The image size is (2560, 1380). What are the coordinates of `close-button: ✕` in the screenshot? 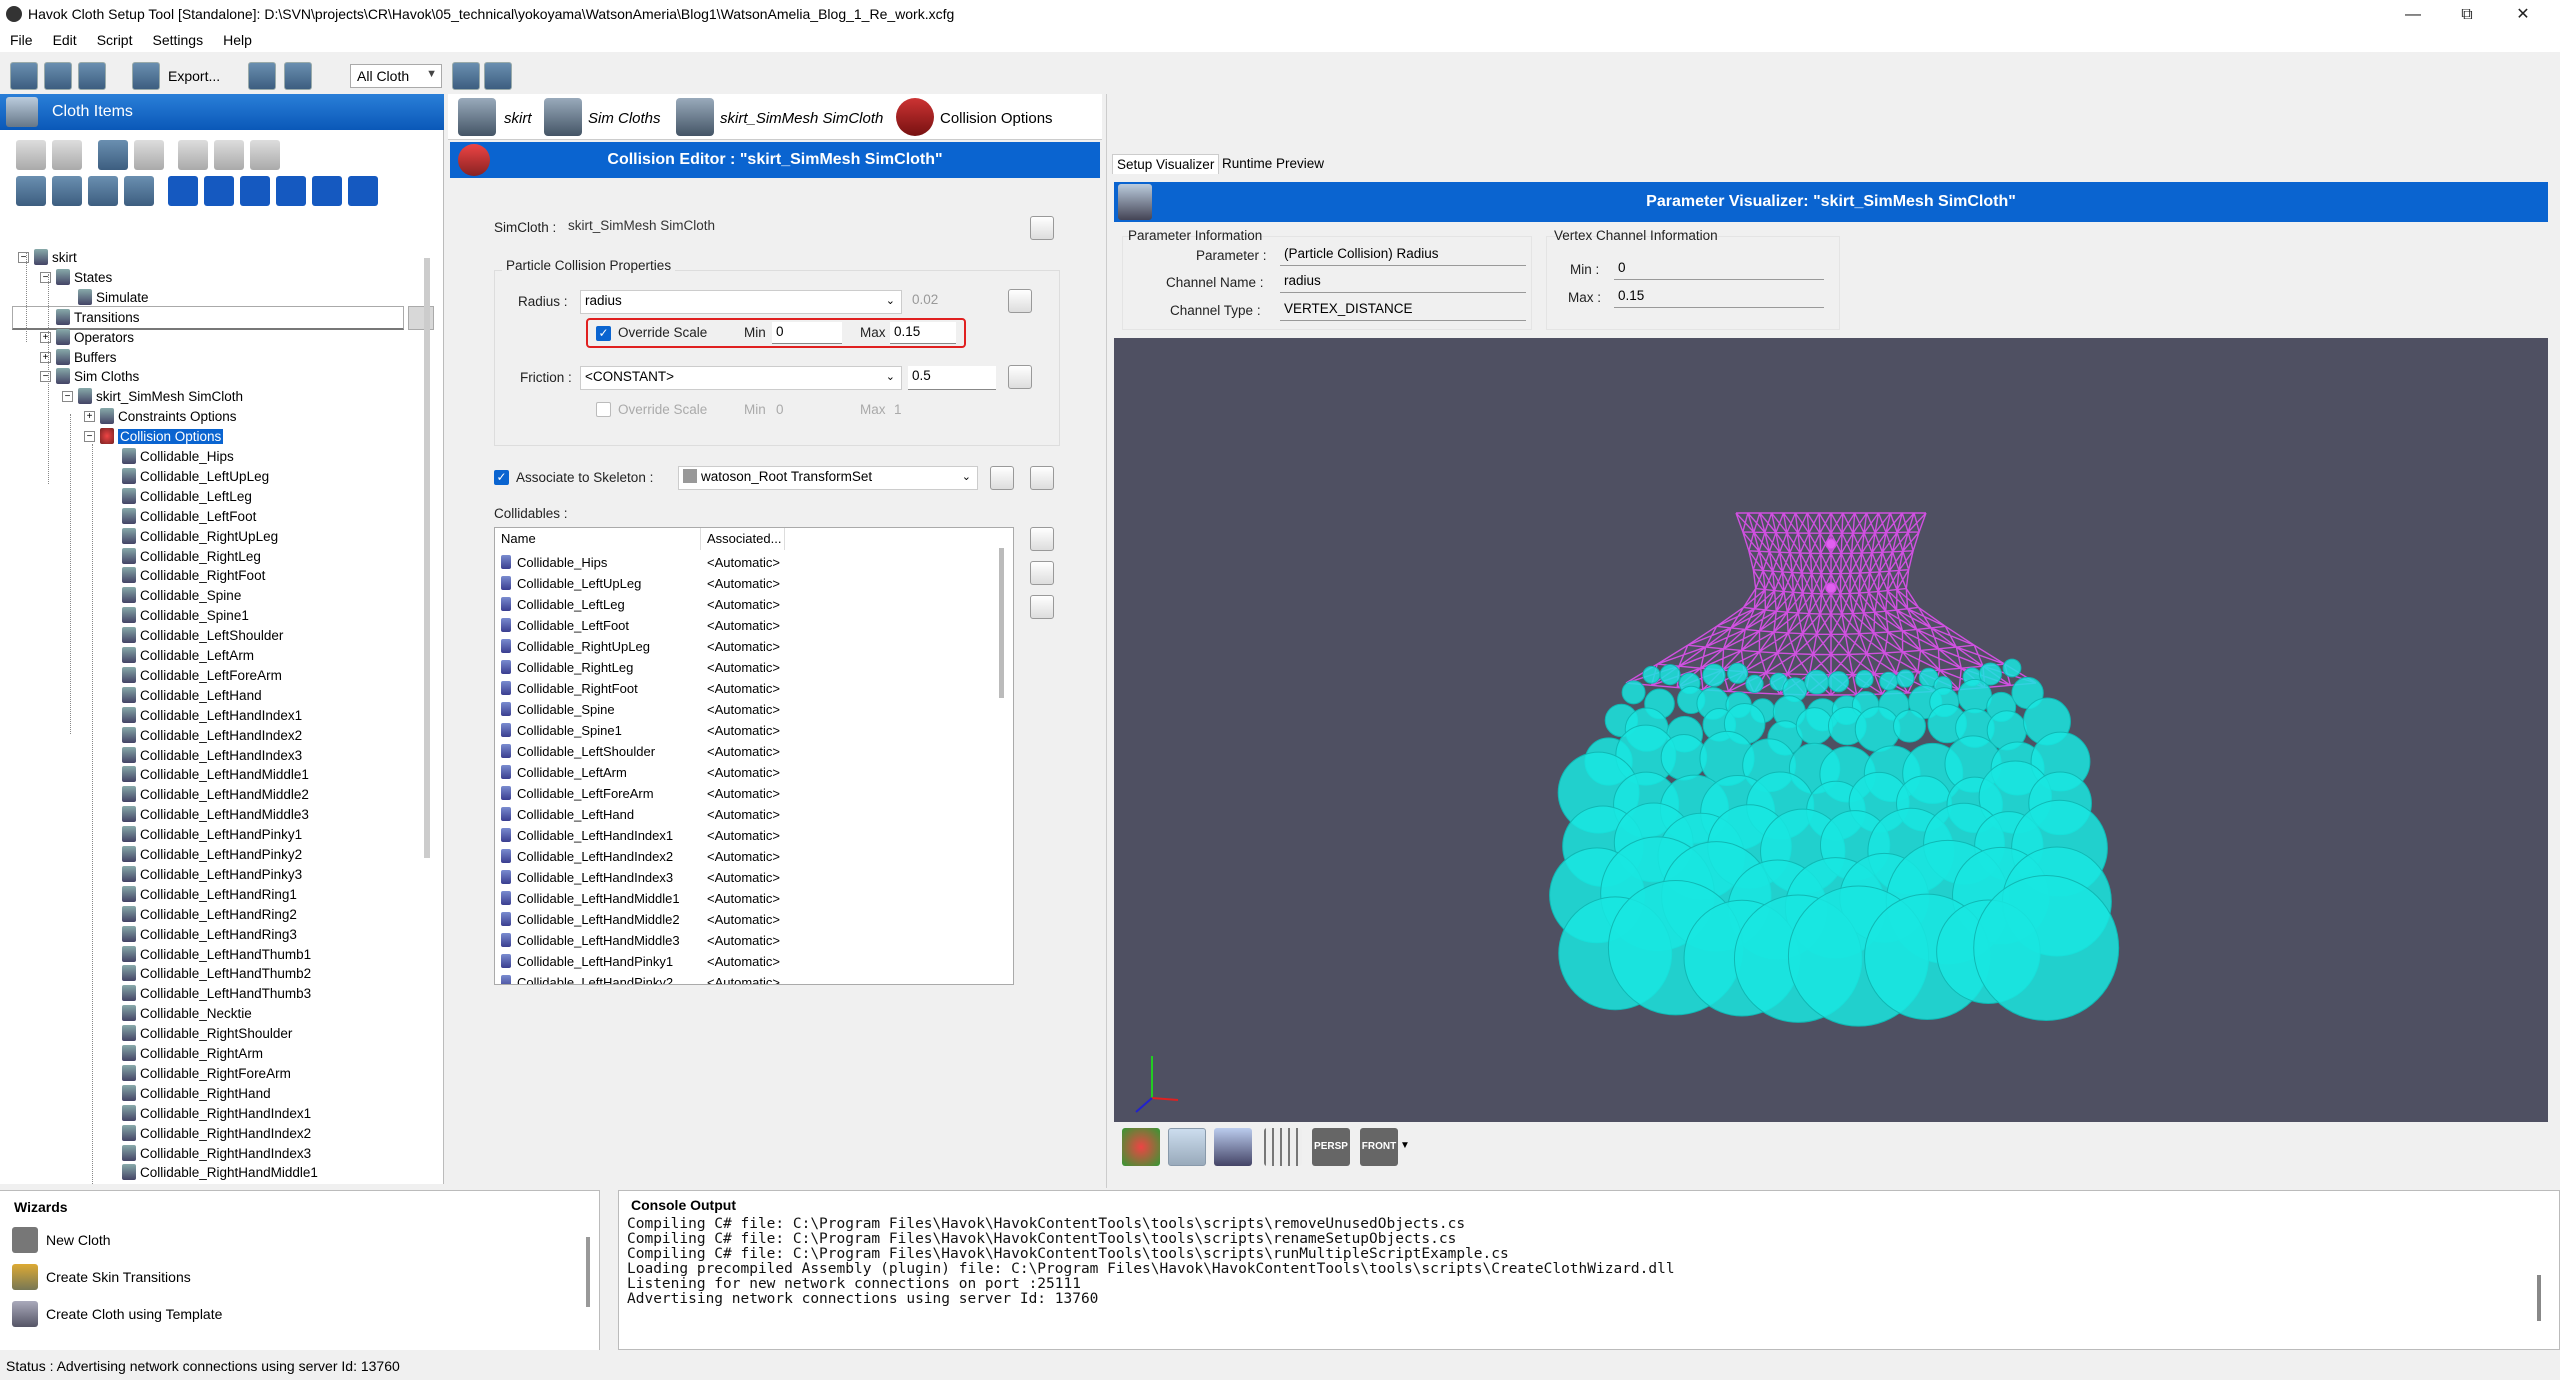 It's located at (2523, 15).